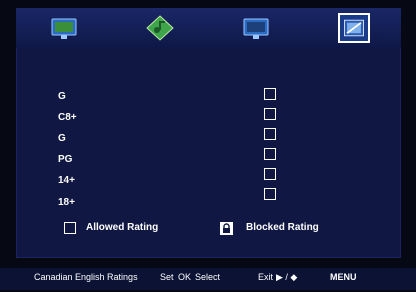 The height and width of the screenshot is (292, 416). Describe the element at coordinates (86, 277) in the screenshot. I see `status-title: Canadian English Ratings` at that location.